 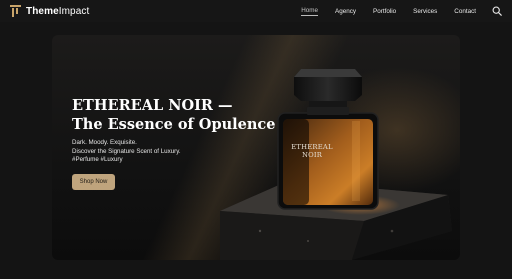 I want to click on hero-title-line-1: ETHEREAL NOIR —, so click(x=152, y=105).